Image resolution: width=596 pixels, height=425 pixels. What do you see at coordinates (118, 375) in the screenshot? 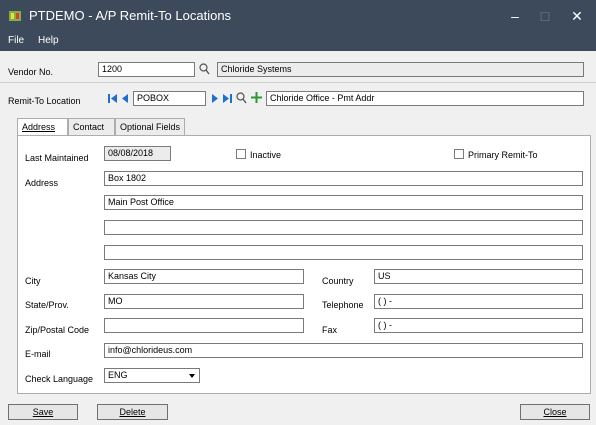
I see `check-language-value: ENG` at bounding box center [118, 375].